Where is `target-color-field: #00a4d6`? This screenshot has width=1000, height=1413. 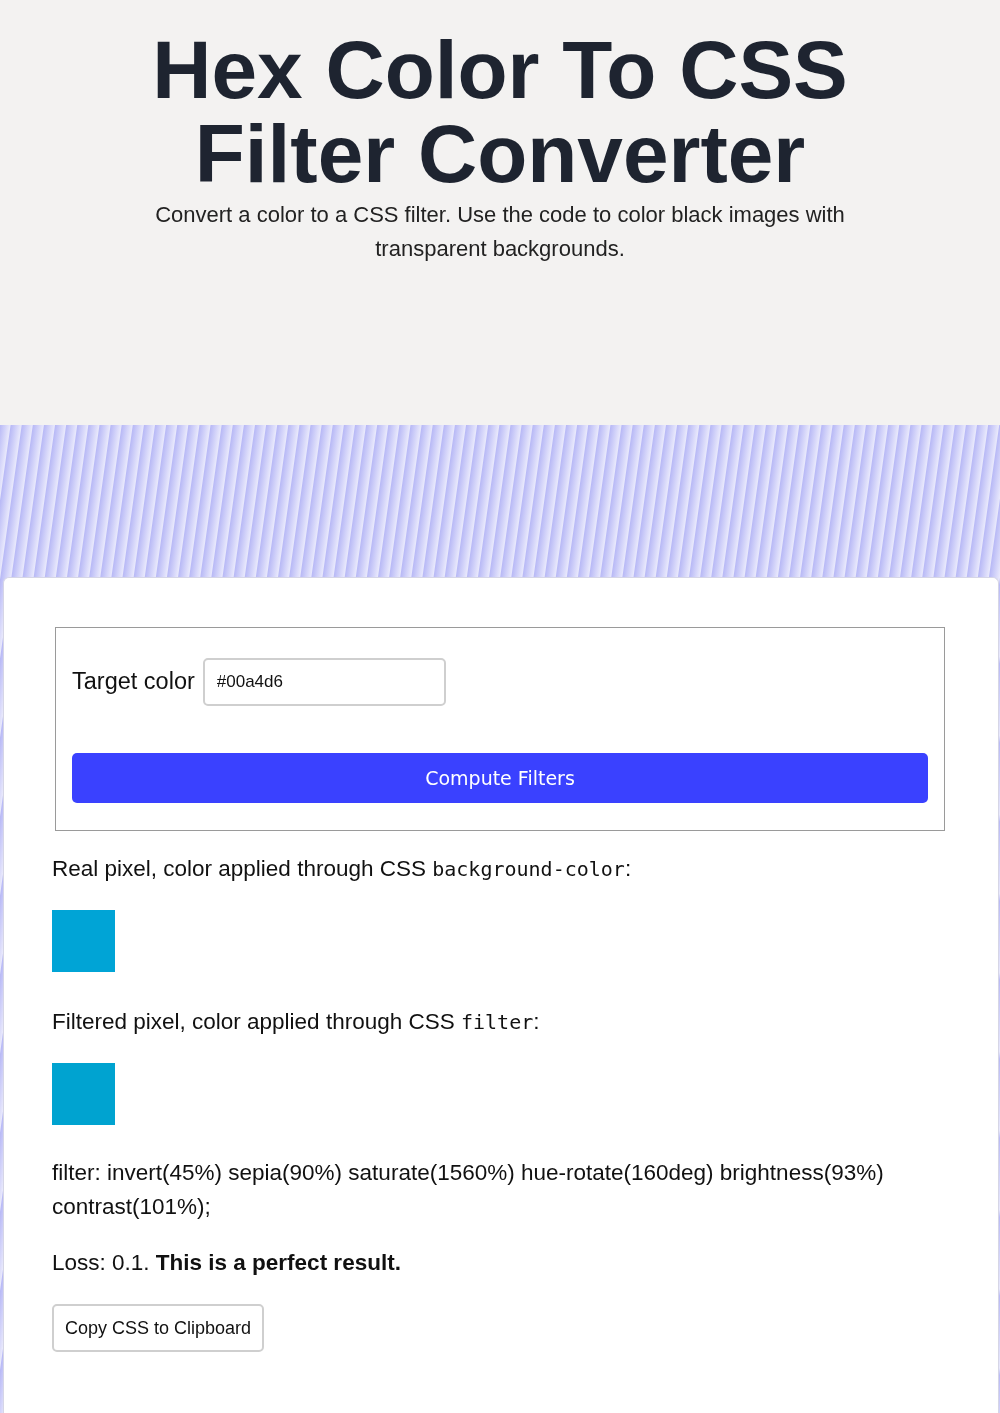 target-color-field: #00a4d6 is located at coordinates (324, 682).